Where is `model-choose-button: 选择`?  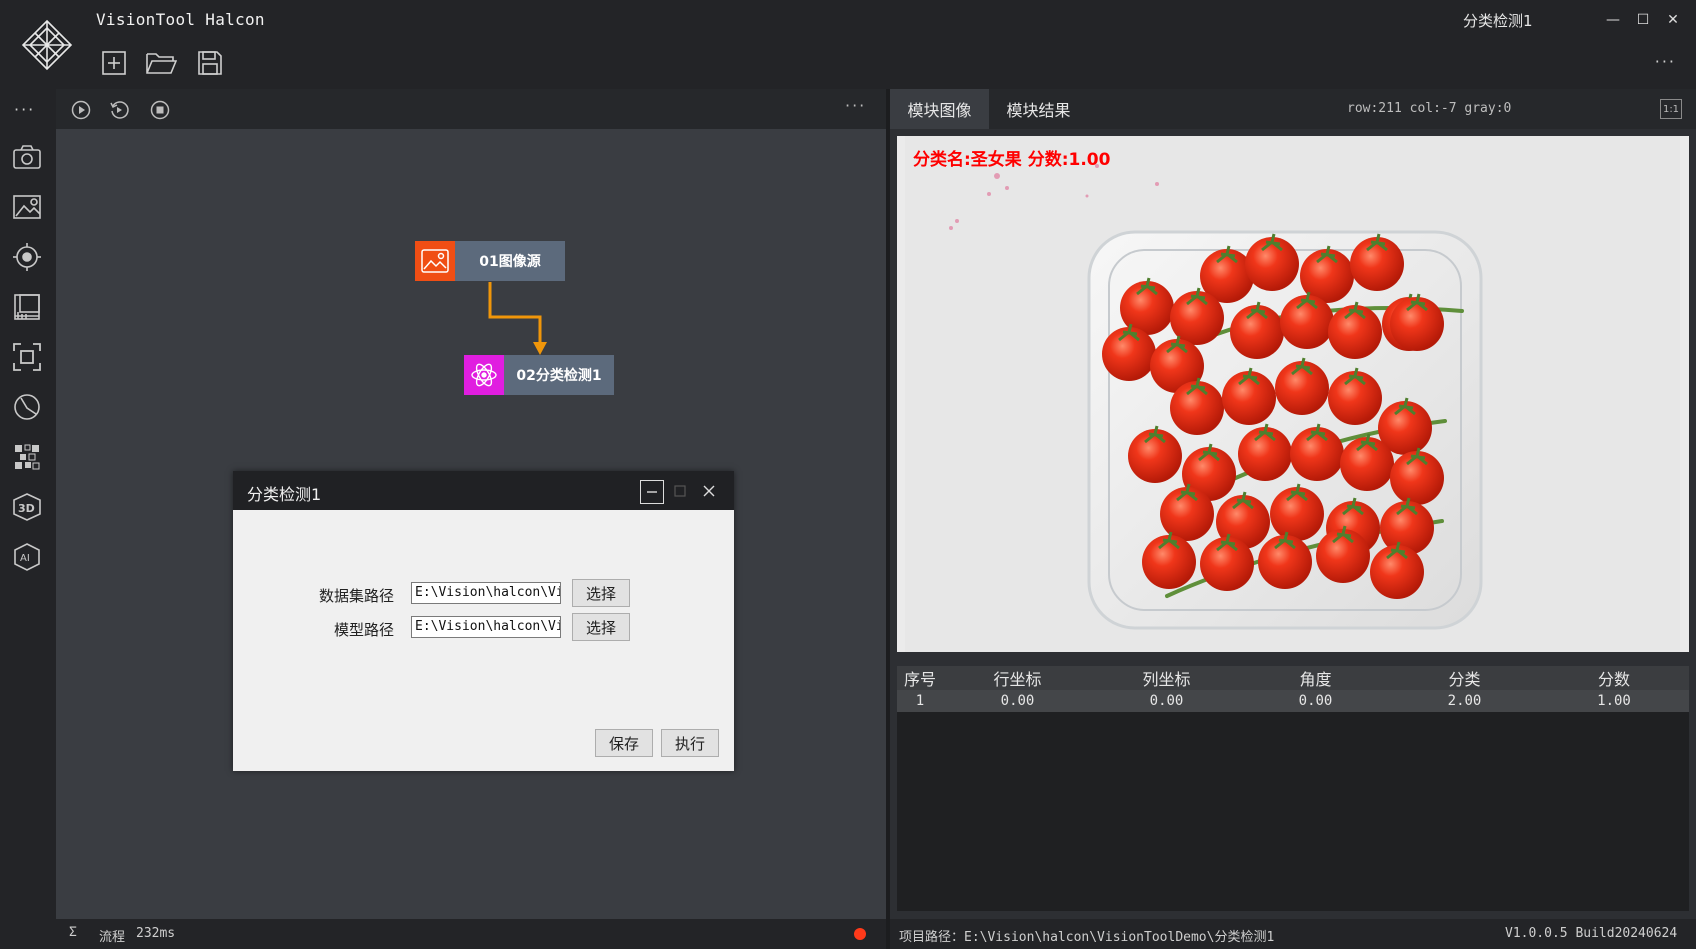 model-choose-button: 选择 is located at coordinates (601, 627).